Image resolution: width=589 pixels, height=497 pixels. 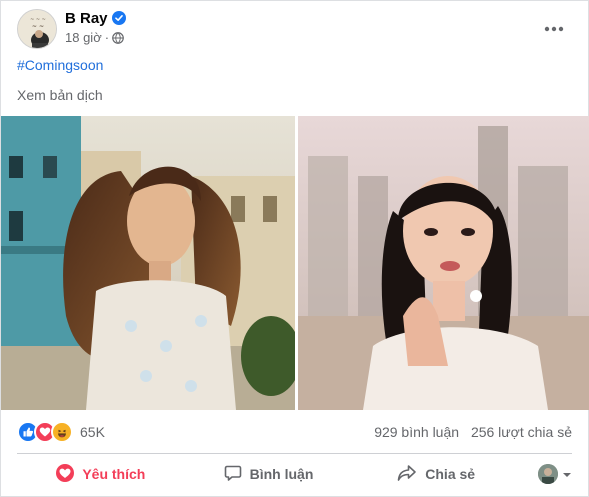 What do you see at coordinates (237, 474) in the screenshot?
I see `comment-icon` at bounding box center [237, 474].